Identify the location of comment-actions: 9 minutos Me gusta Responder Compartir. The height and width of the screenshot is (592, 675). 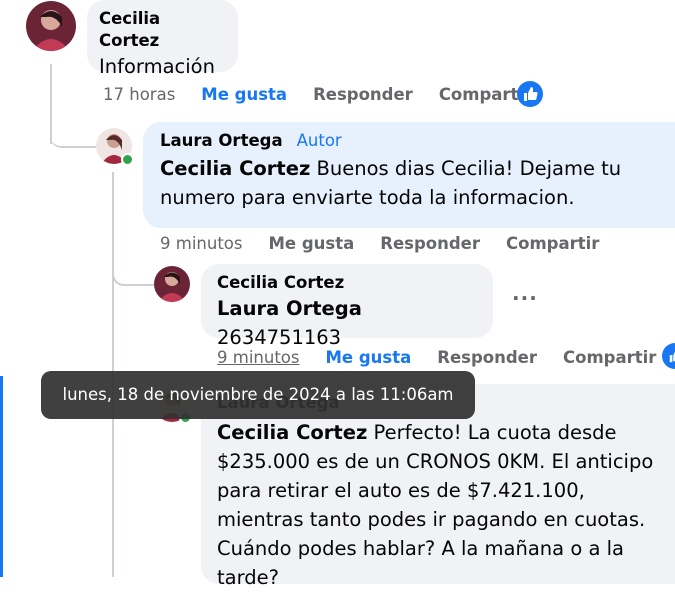
(392, 243).